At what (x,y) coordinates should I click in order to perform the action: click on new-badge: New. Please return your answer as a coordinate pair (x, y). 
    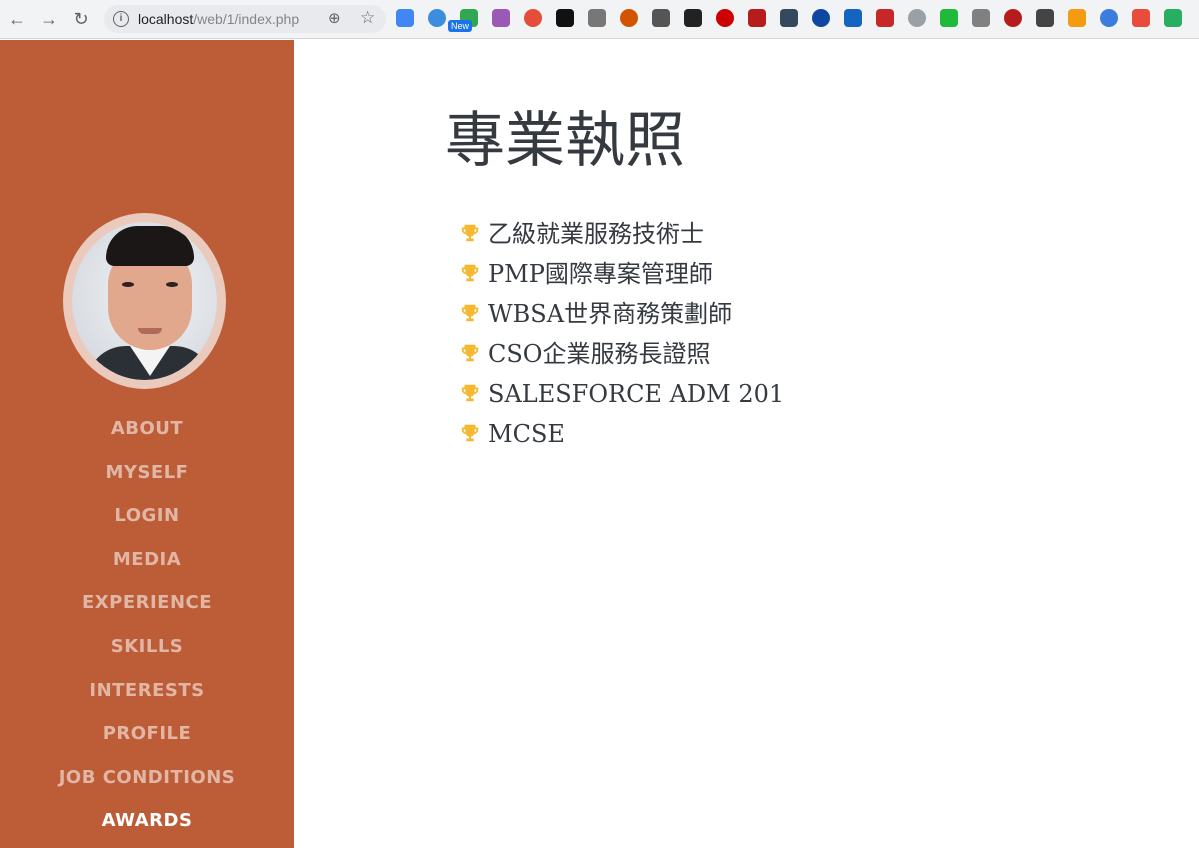
    Looking at the image, I should click on (460, 26).